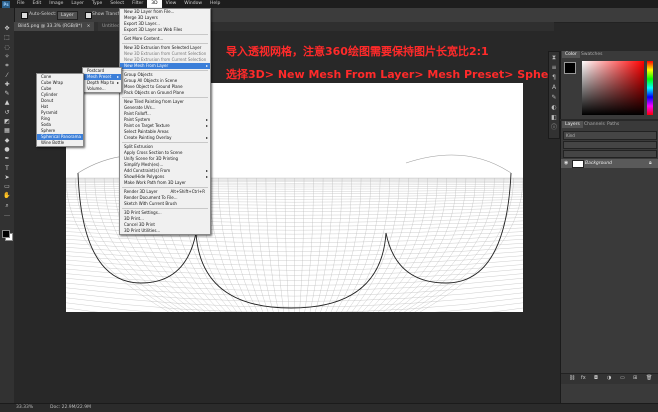  I want to click on menu-item-layer: Layer, so click(77, 4).